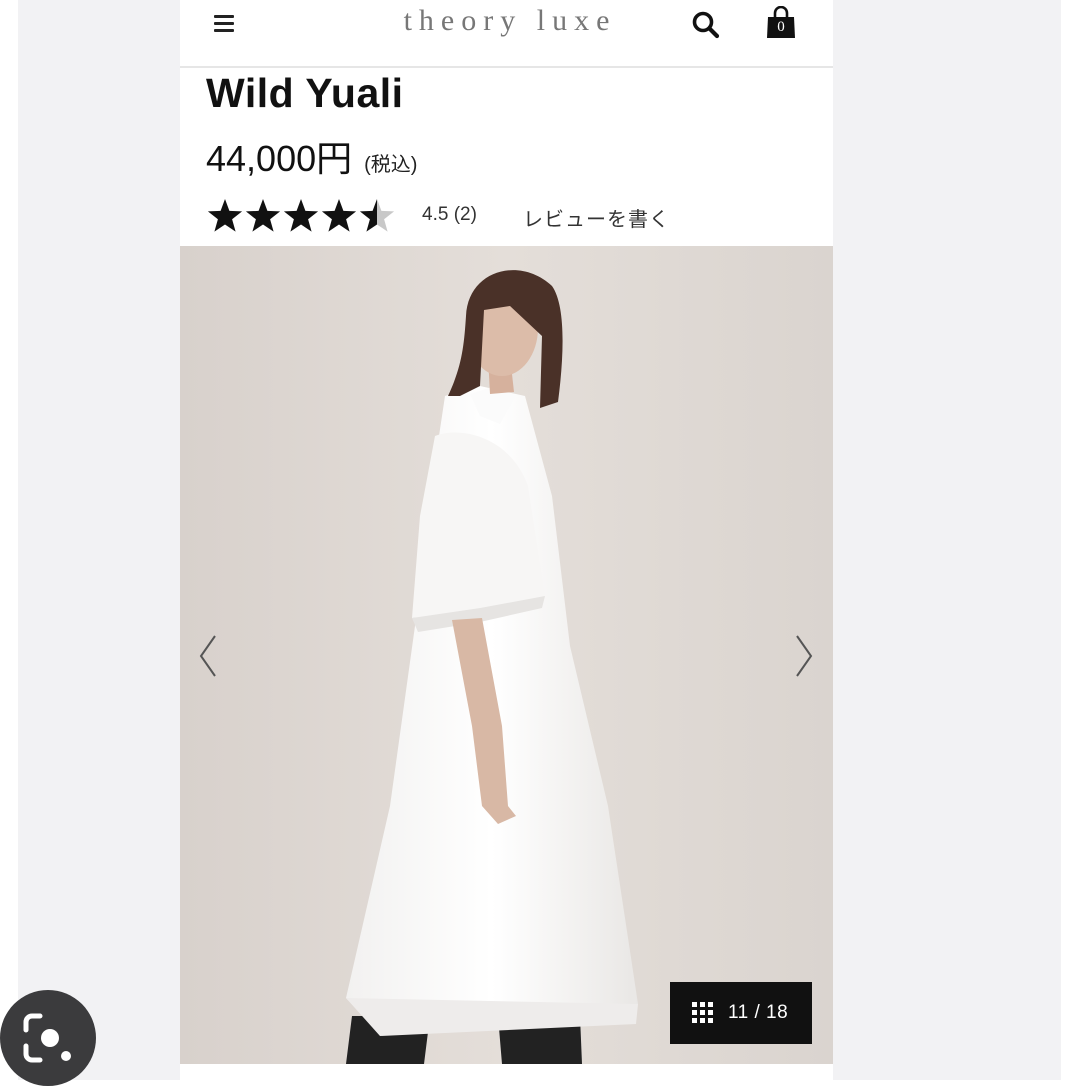  What do you see at coordinates (781, 27) in the screenshot?
I see `cart-count-badge: 0` at bounding box center [781, 27].